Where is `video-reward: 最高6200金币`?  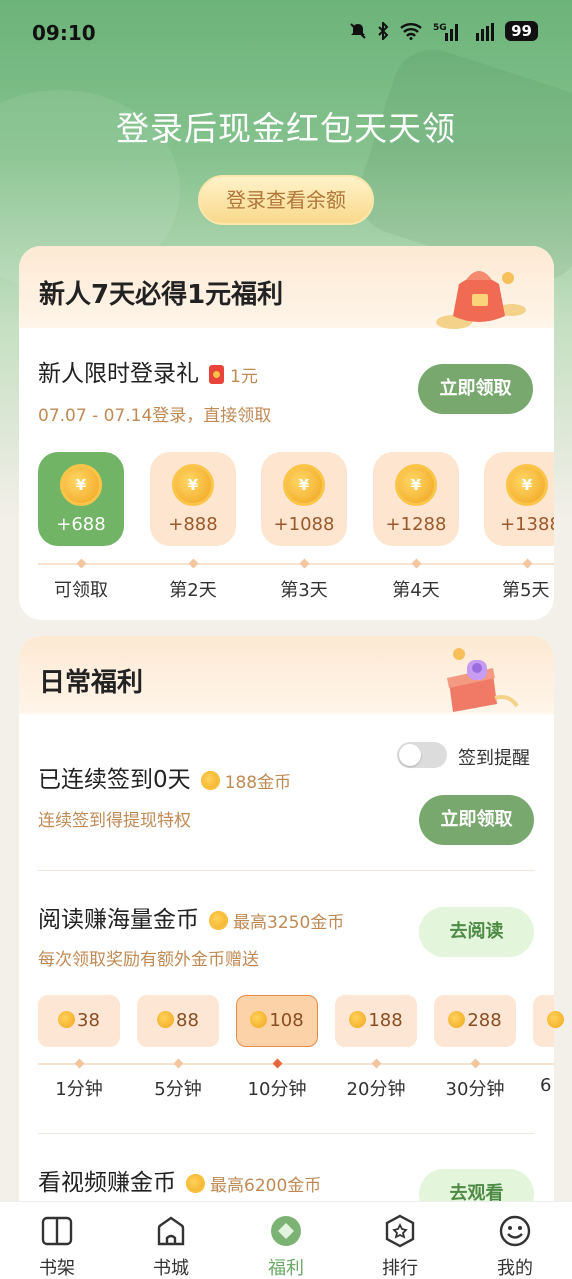
video-reward: 最高6200金币 is located at coordinates (266, 1186).